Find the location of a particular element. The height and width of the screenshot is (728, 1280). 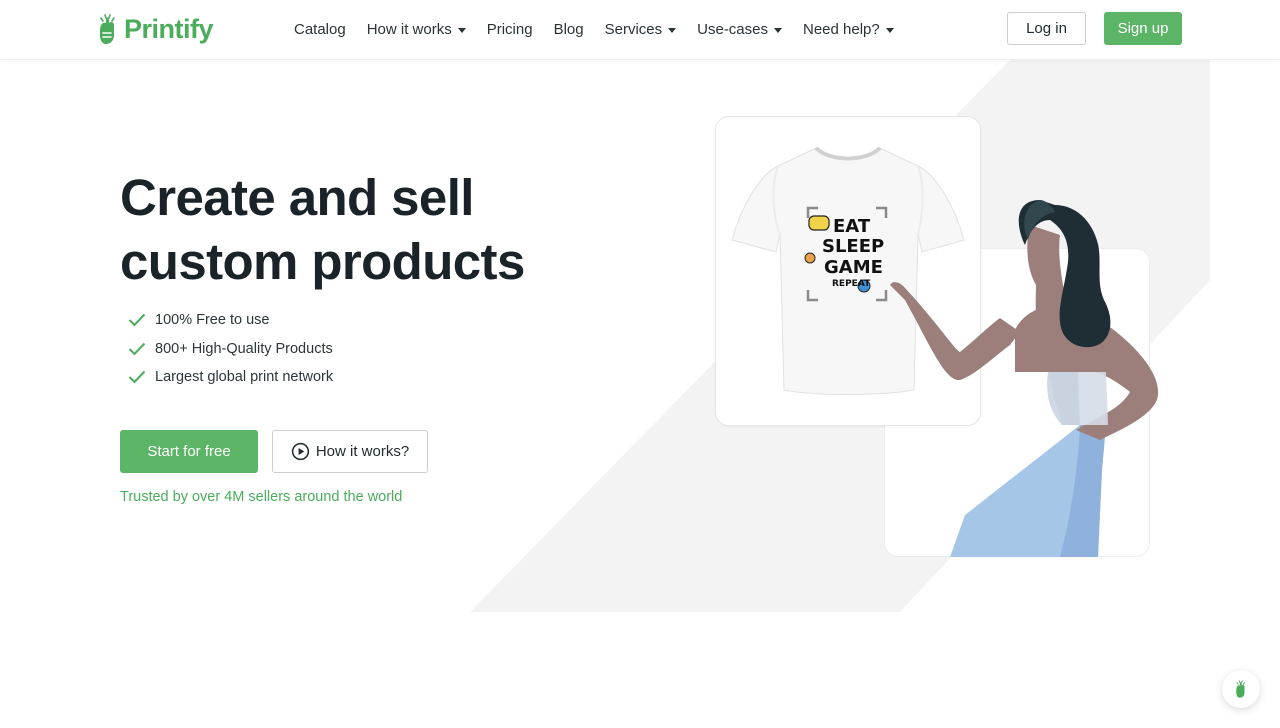

nav-item-label: Use-cases is located at coordinates (732, 29).